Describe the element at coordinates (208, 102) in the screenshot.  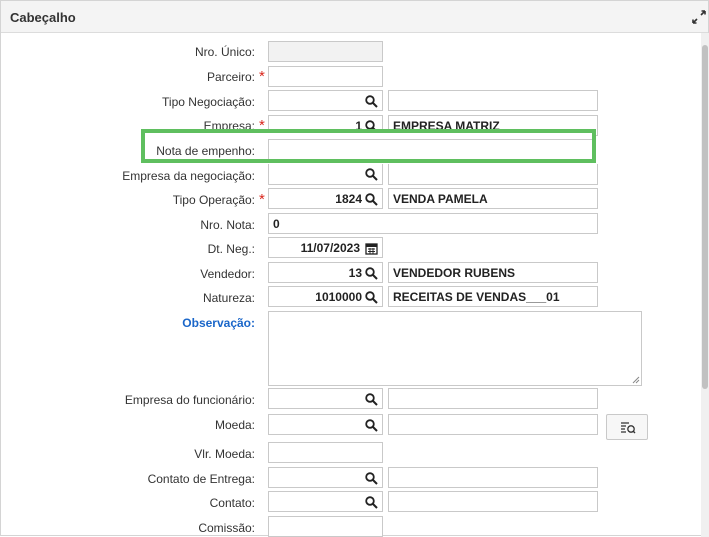
I see `tipo-negociacao-label: Tipo Negociação:` at that location.